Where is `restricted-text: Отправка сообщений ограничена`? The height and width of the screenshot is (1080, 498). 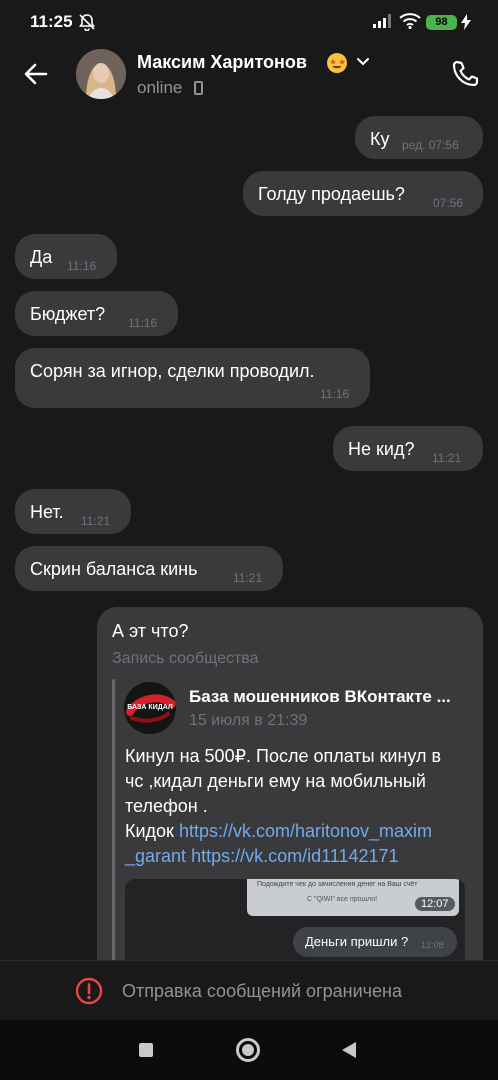
restricted-text: Отправка сообщений ограничена is located at coordinates (262, 991).